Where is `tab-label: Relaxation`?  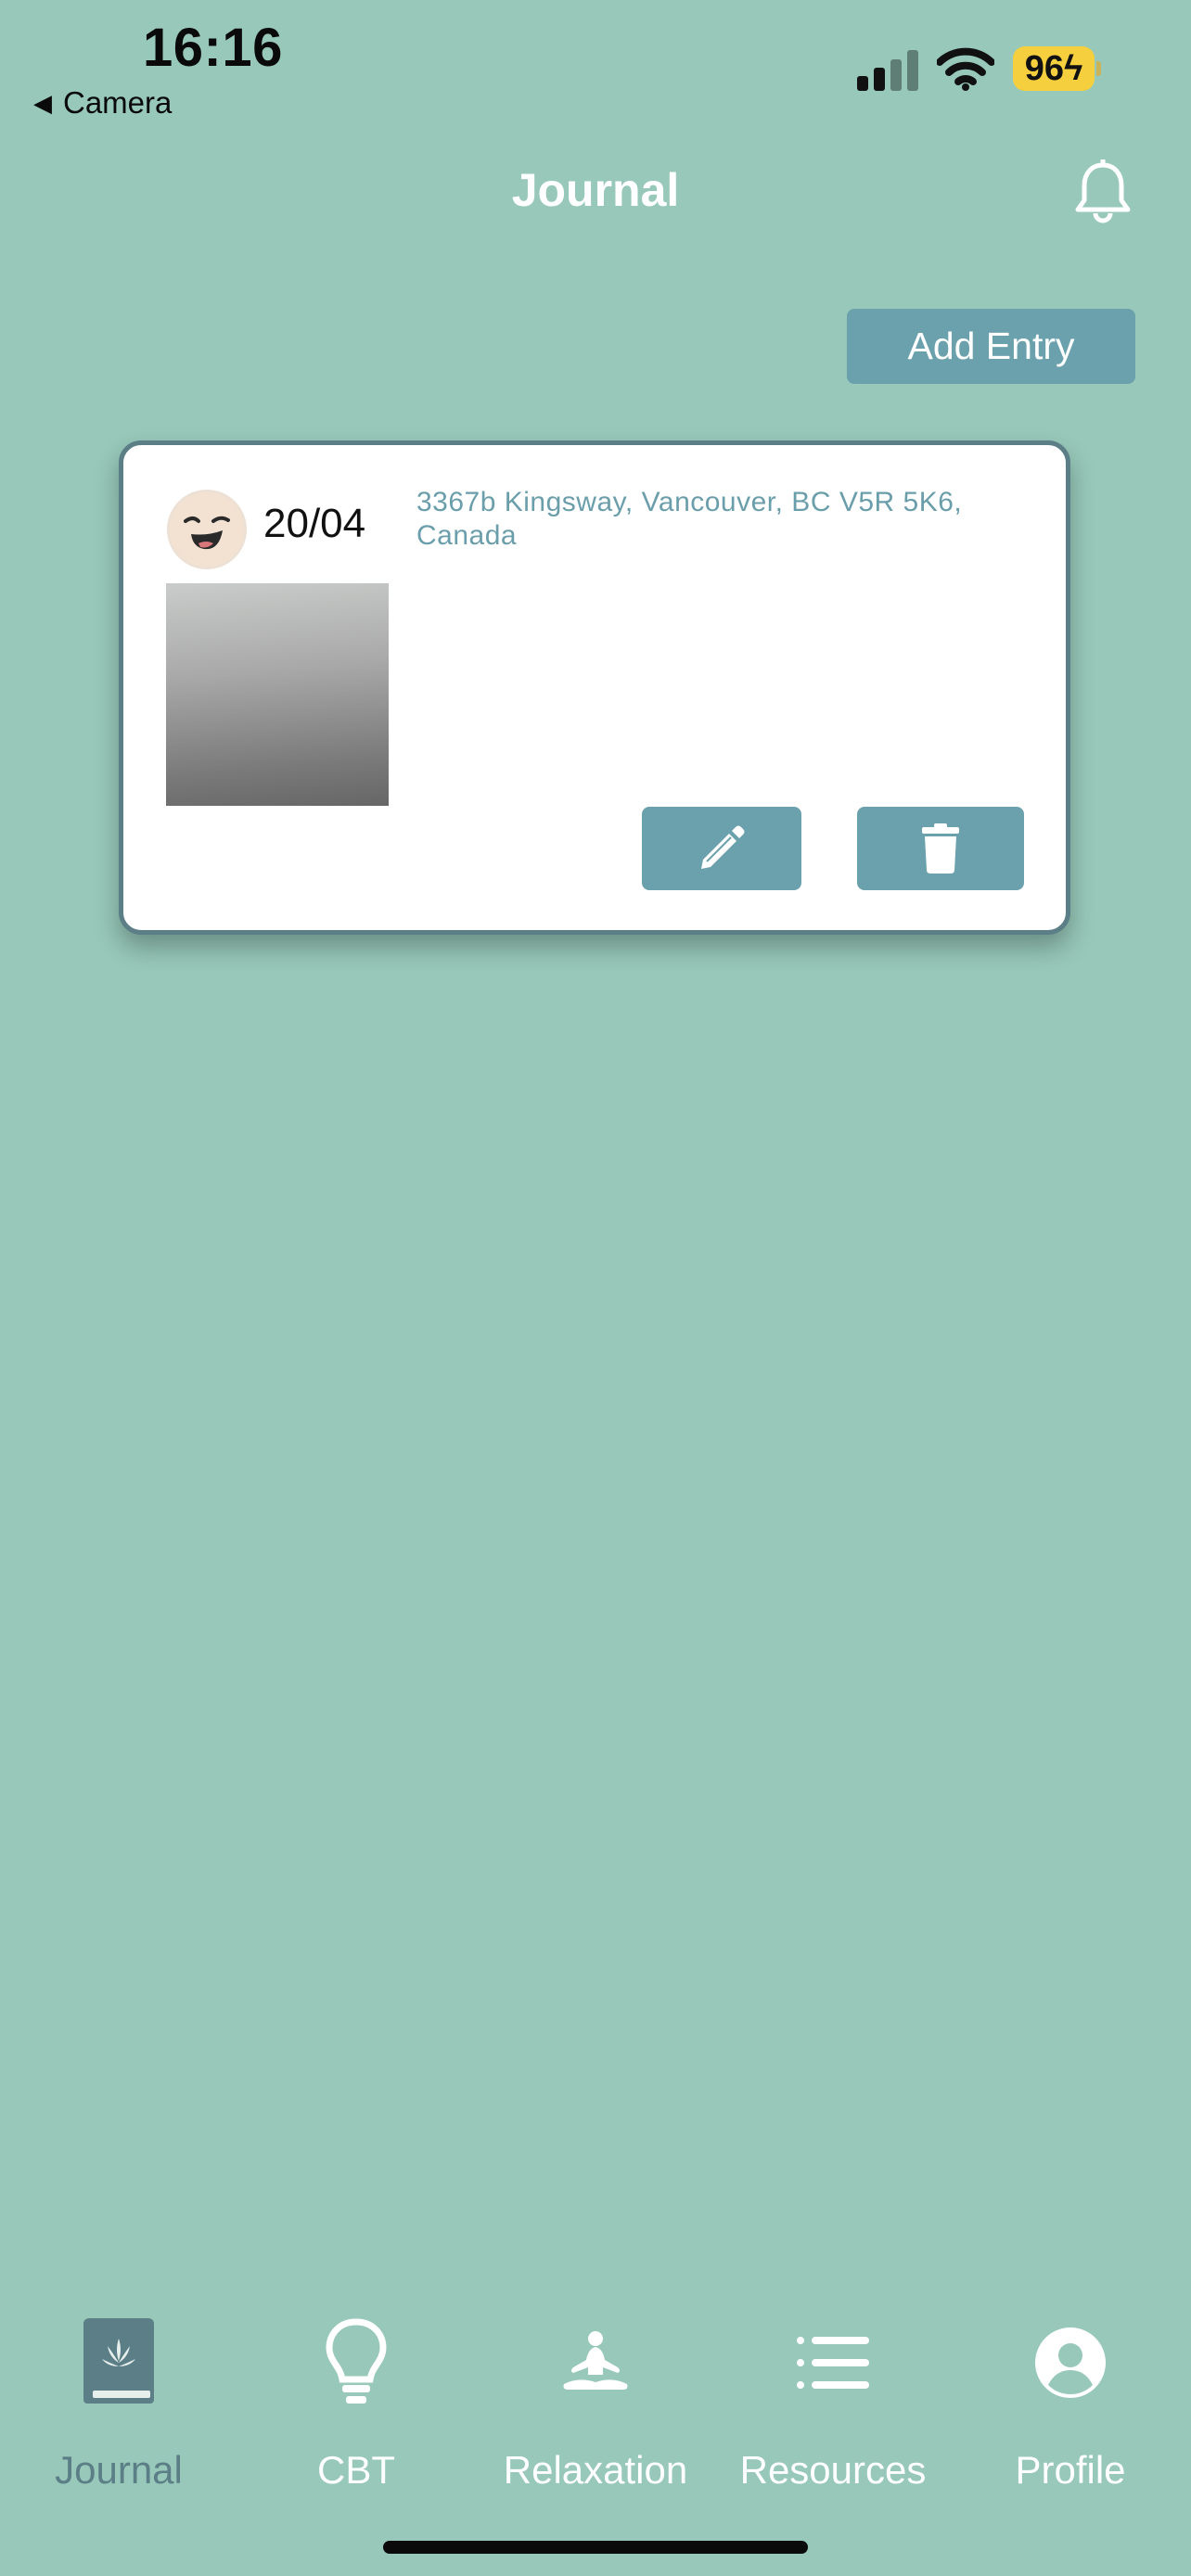
tab-label: Relaxation is located at coordinates (595, 2470).